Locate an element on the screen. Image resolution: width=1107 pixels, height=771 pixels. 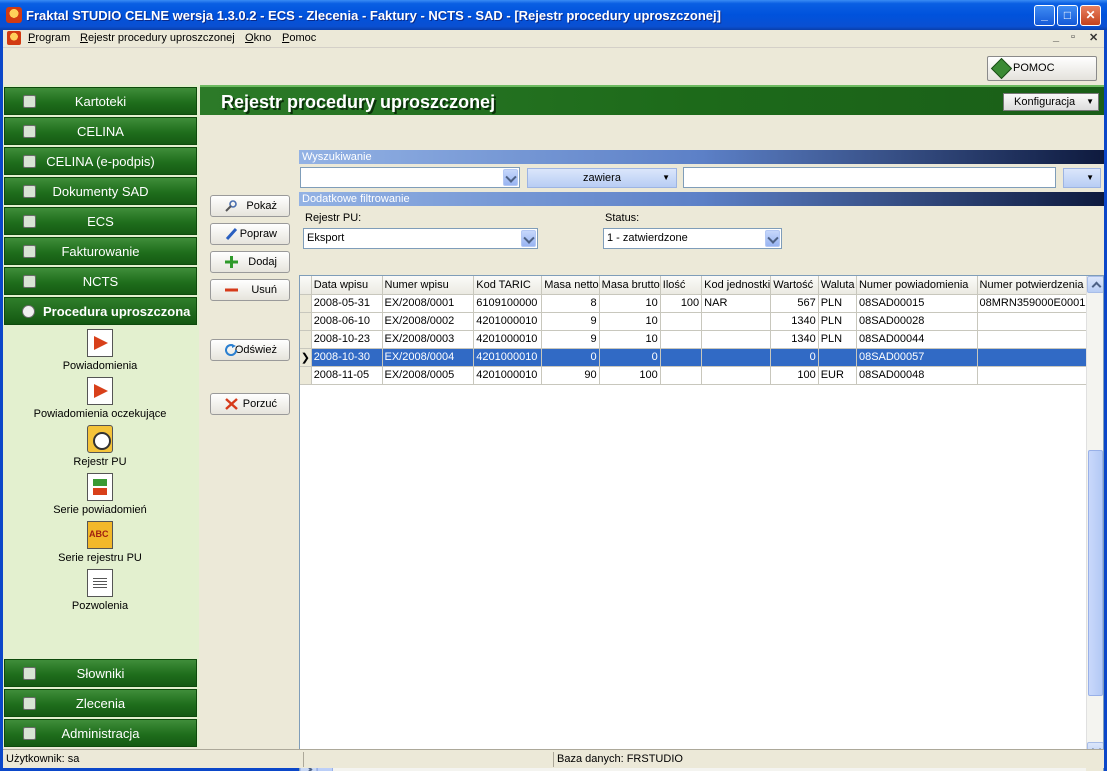
nav-orders: Zlecenia is located at coordinates (100, 703).